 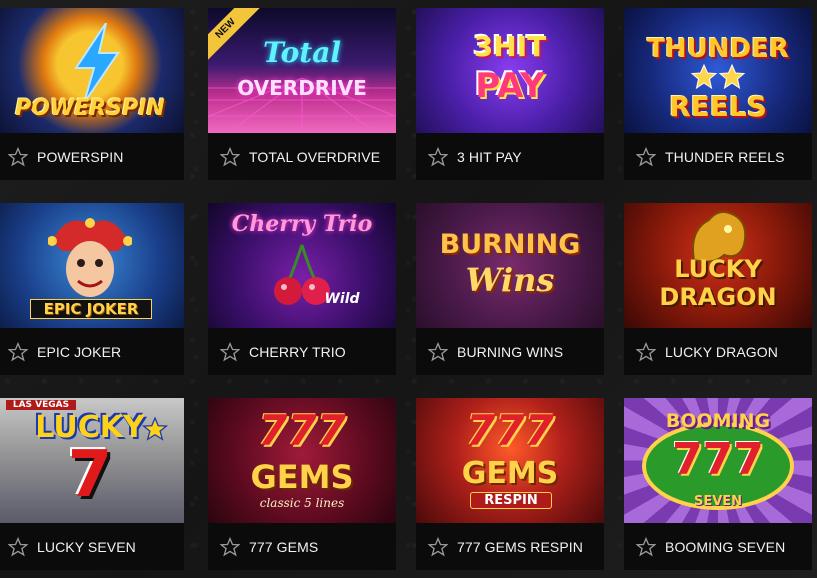 I want to click on game-title: CHERRY TRIO, so click(x=297, y=352).